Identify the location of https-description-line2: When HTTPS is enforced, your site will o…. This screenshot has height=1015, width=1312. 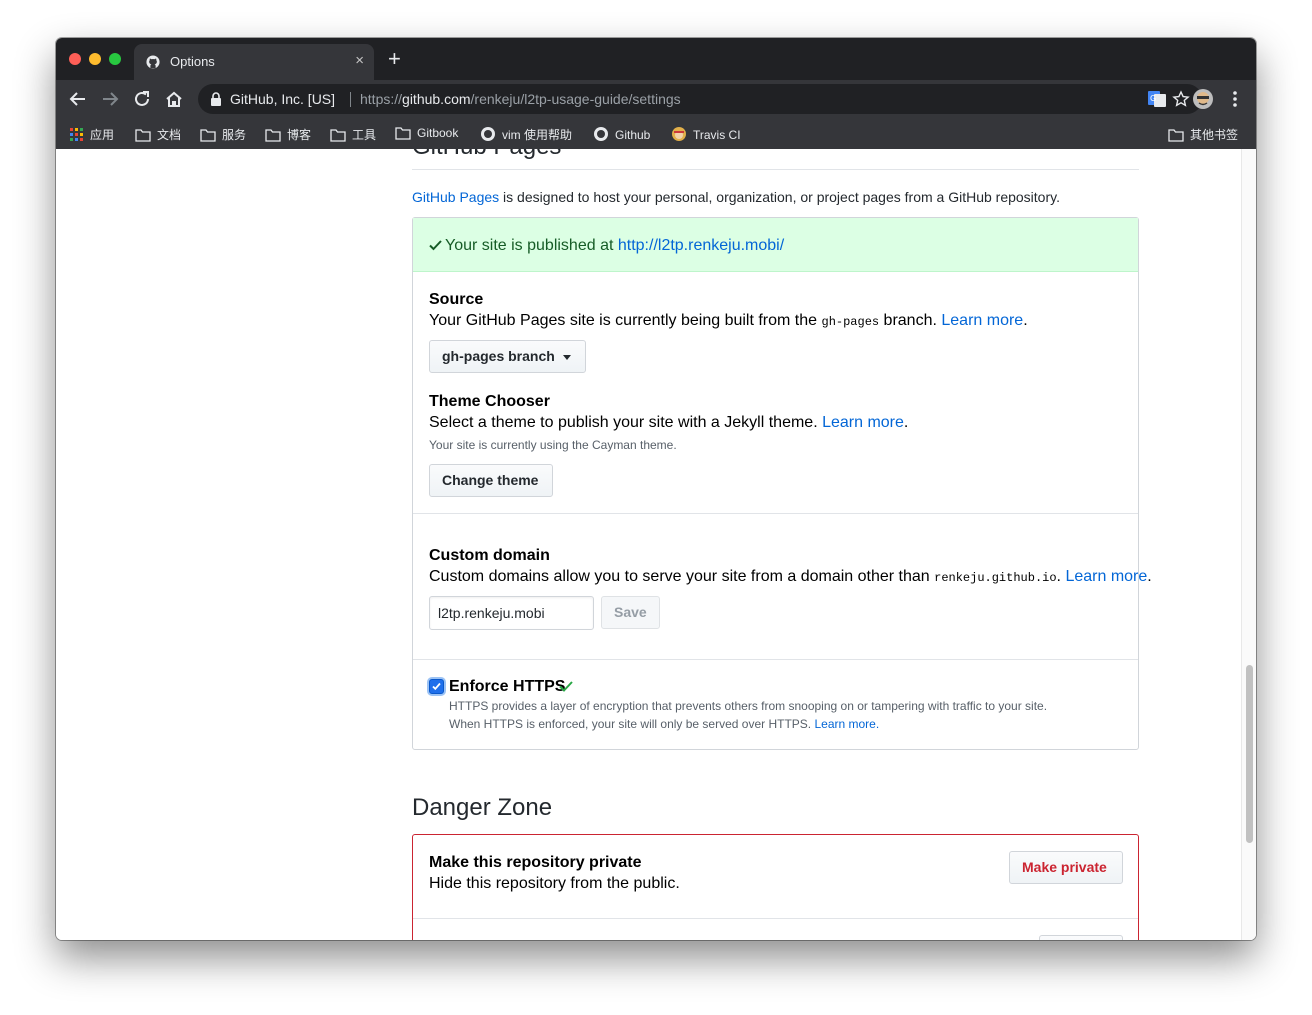
(664, 724).